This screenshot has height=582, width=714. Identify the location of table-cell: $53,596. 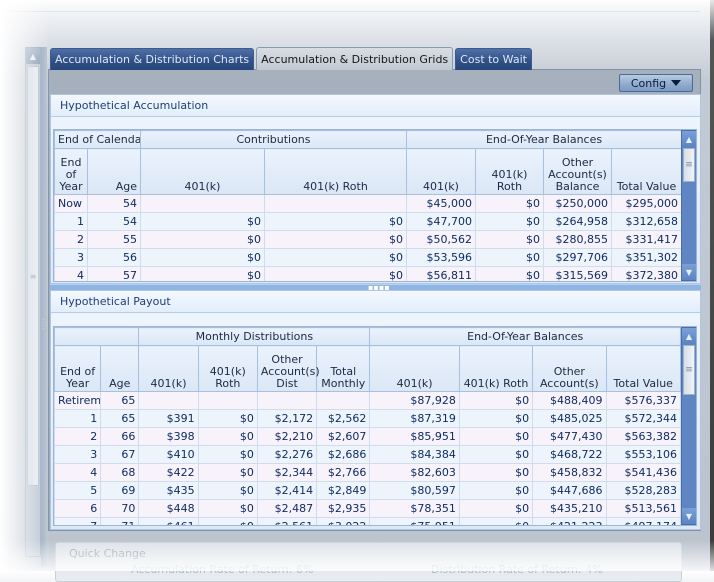
(441, 257).